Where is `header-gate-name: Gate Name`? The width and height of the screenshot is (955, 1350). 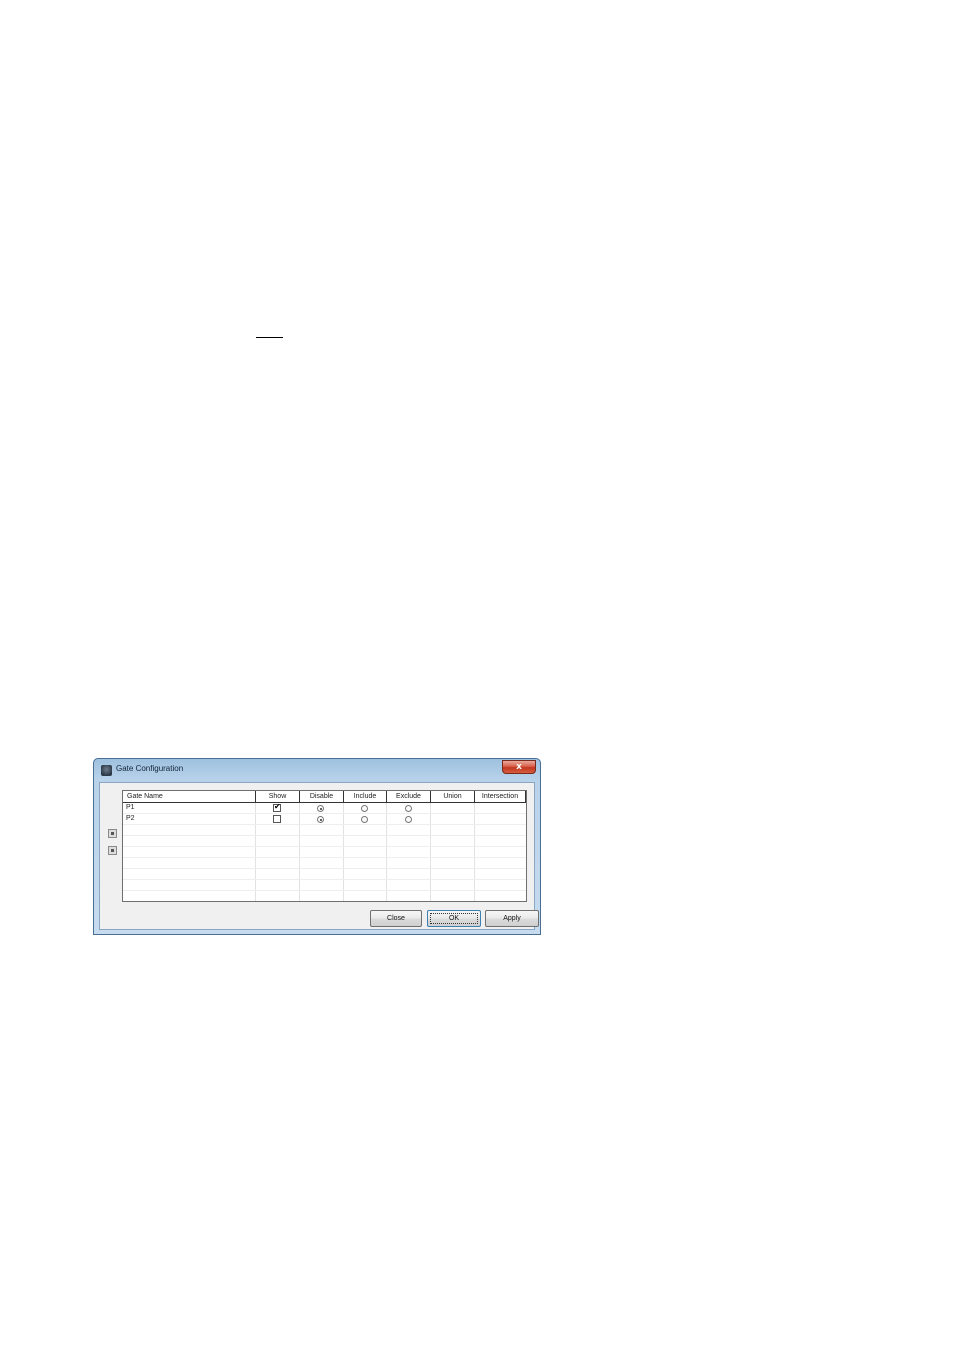 header-gate-name: Gate Name is located at coordinates (189, 797).